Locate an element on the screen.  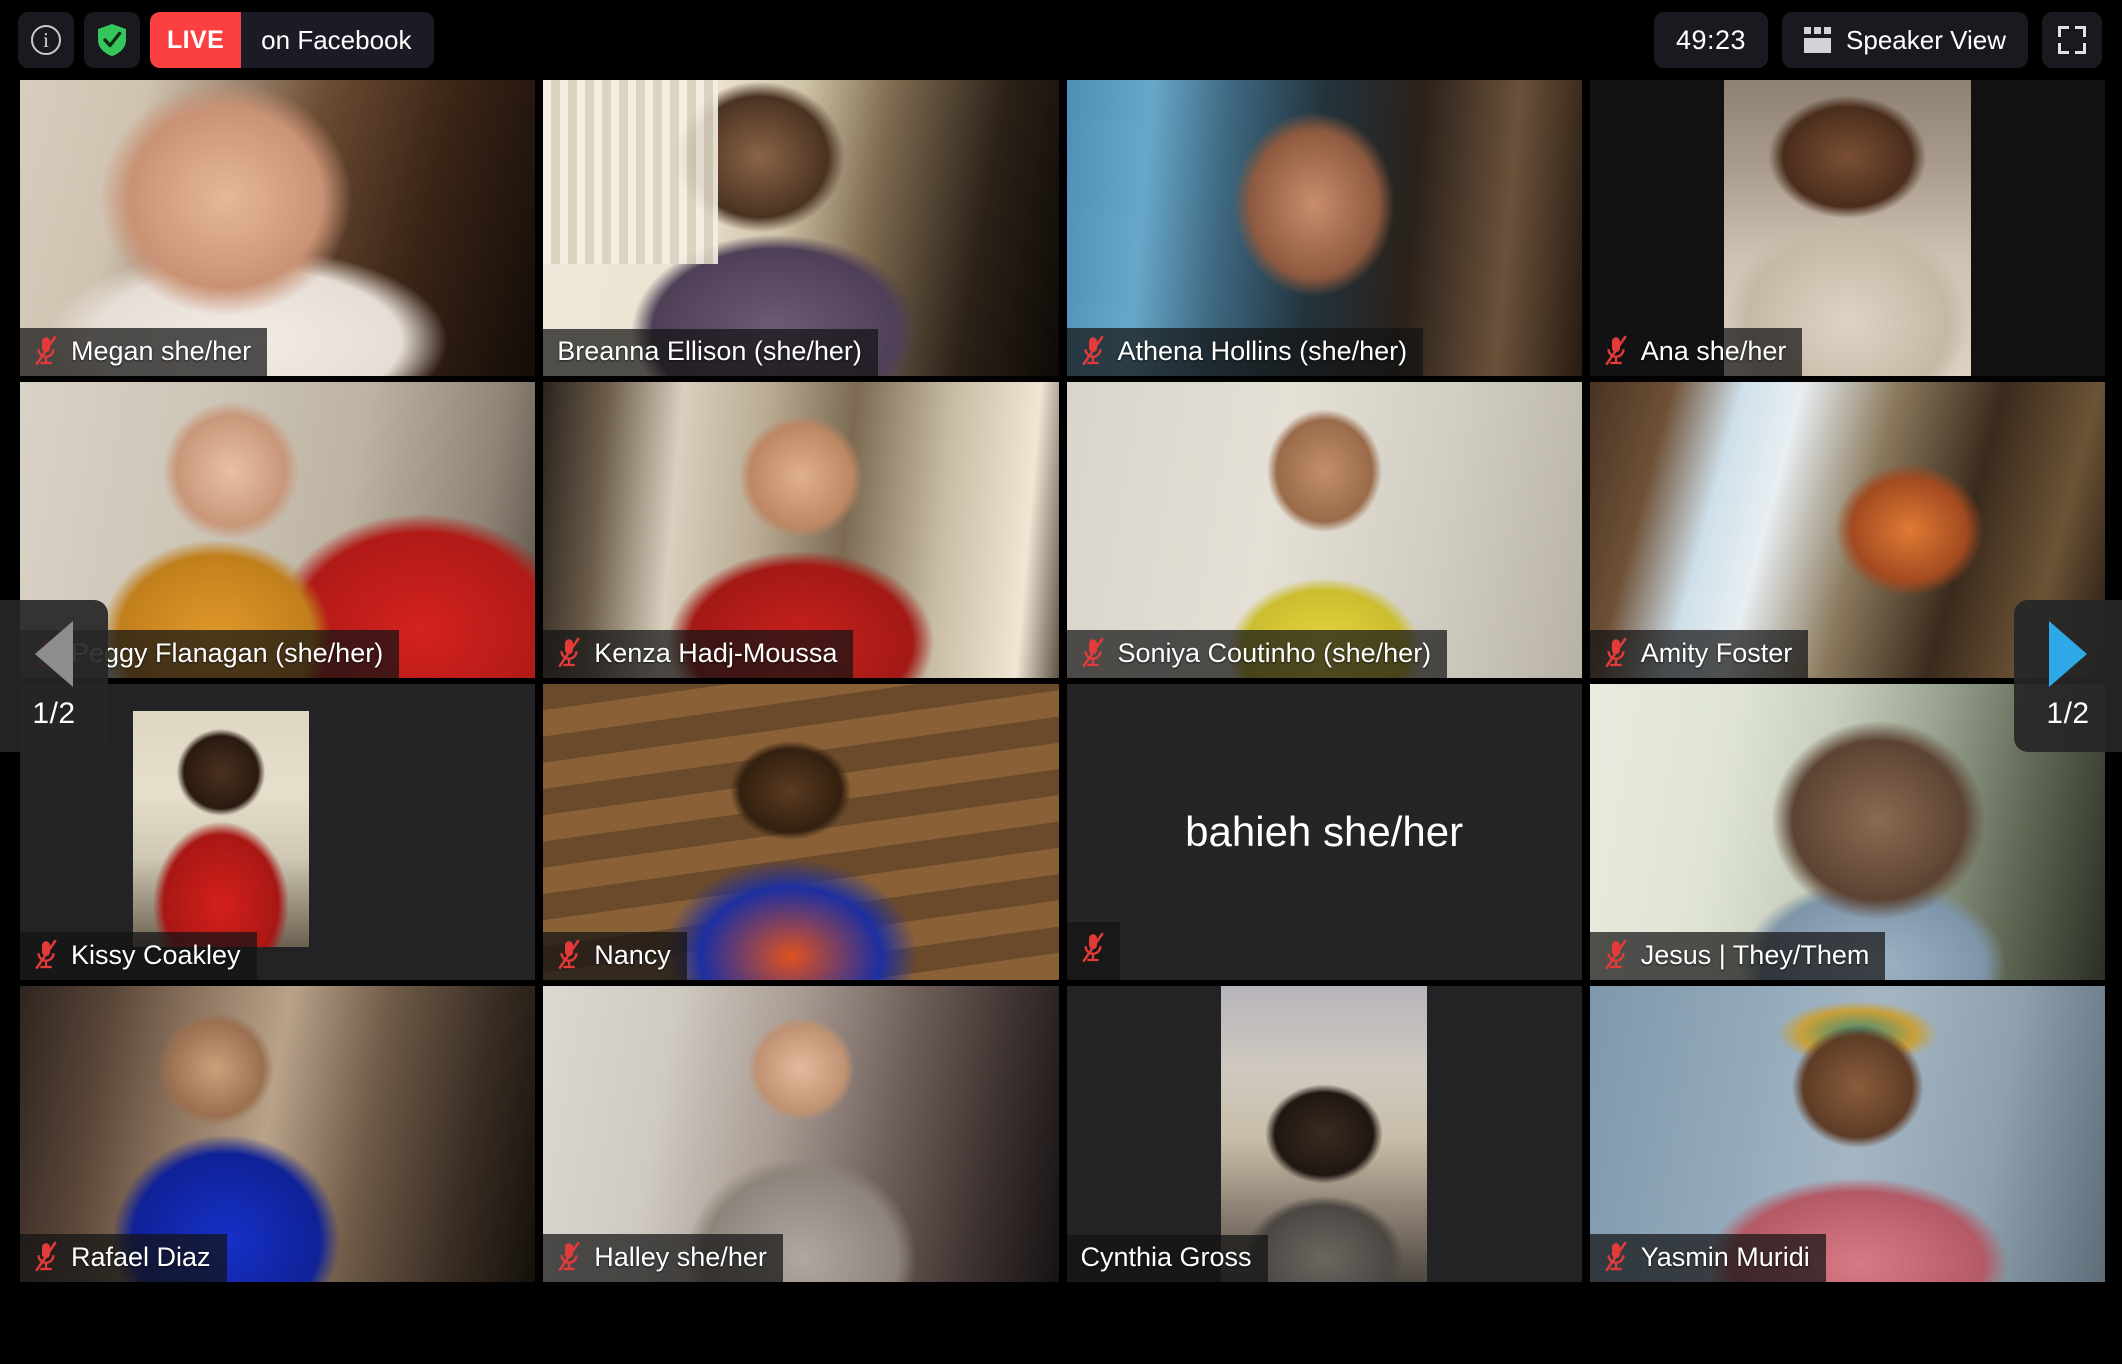
participant-nameplate: Nancy is located at coordinates (615, 956).